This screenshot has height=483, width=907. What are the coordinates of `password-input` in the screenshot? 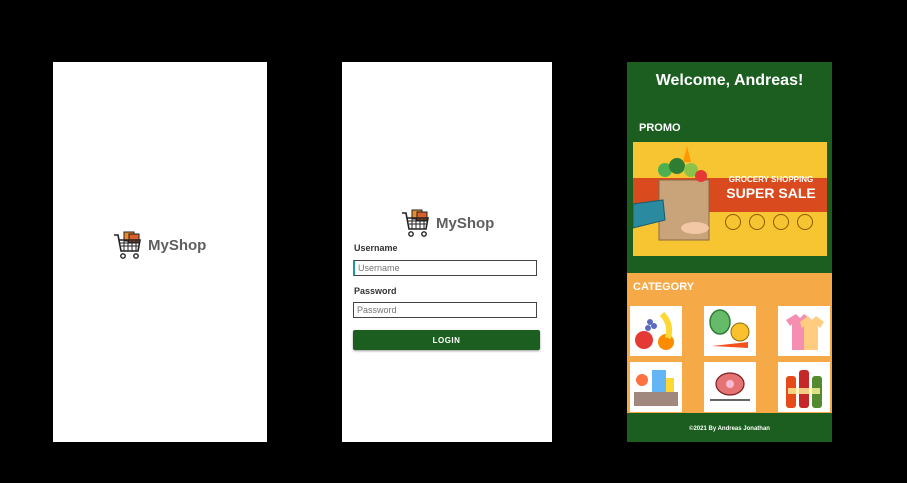 It's located at (445, 310).